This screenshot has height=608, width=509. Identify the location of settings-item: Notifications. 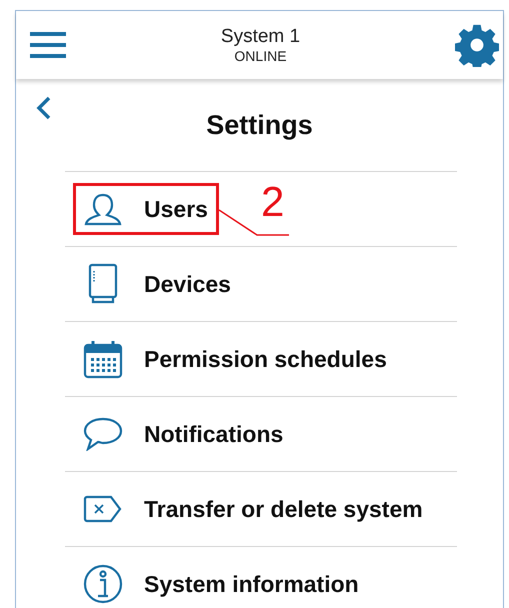
(261, 434).